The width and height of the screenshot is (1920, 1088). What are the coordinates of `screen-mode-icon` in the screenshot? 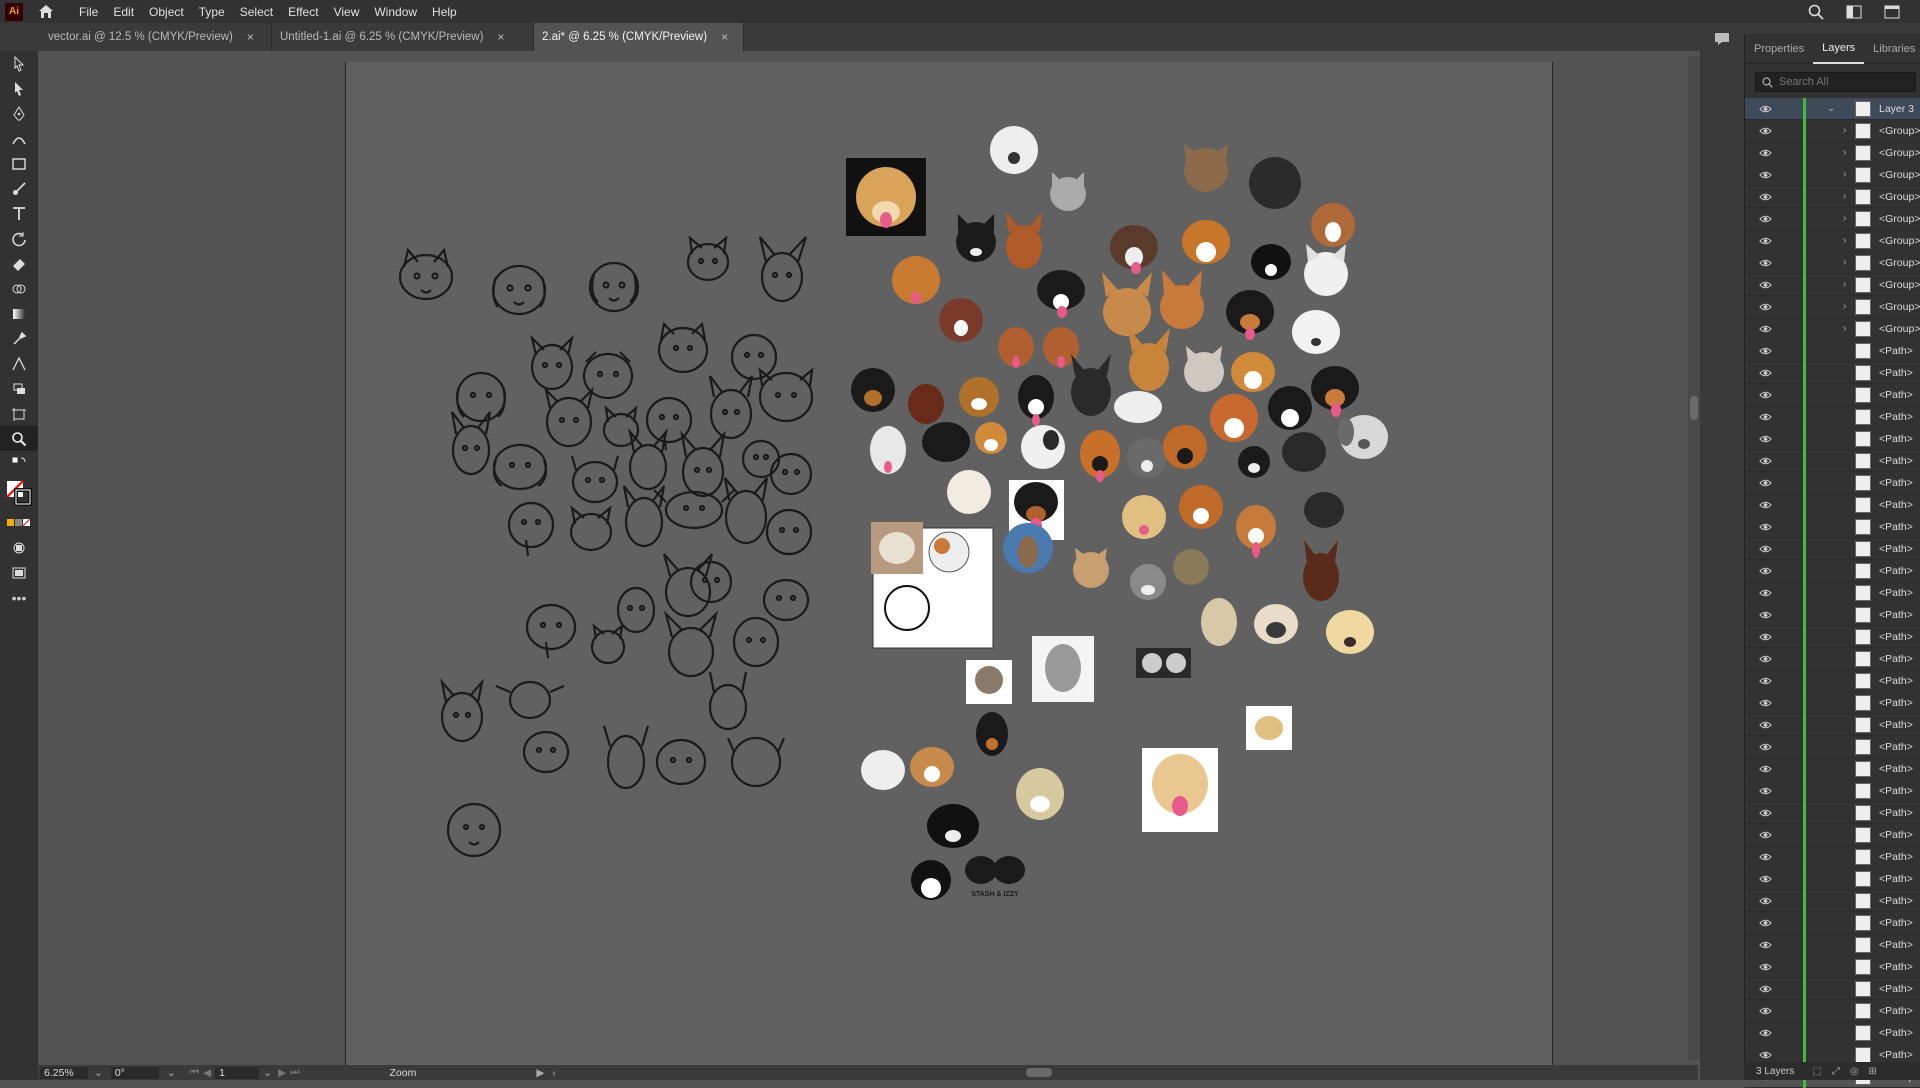 It's located at (19, 572).